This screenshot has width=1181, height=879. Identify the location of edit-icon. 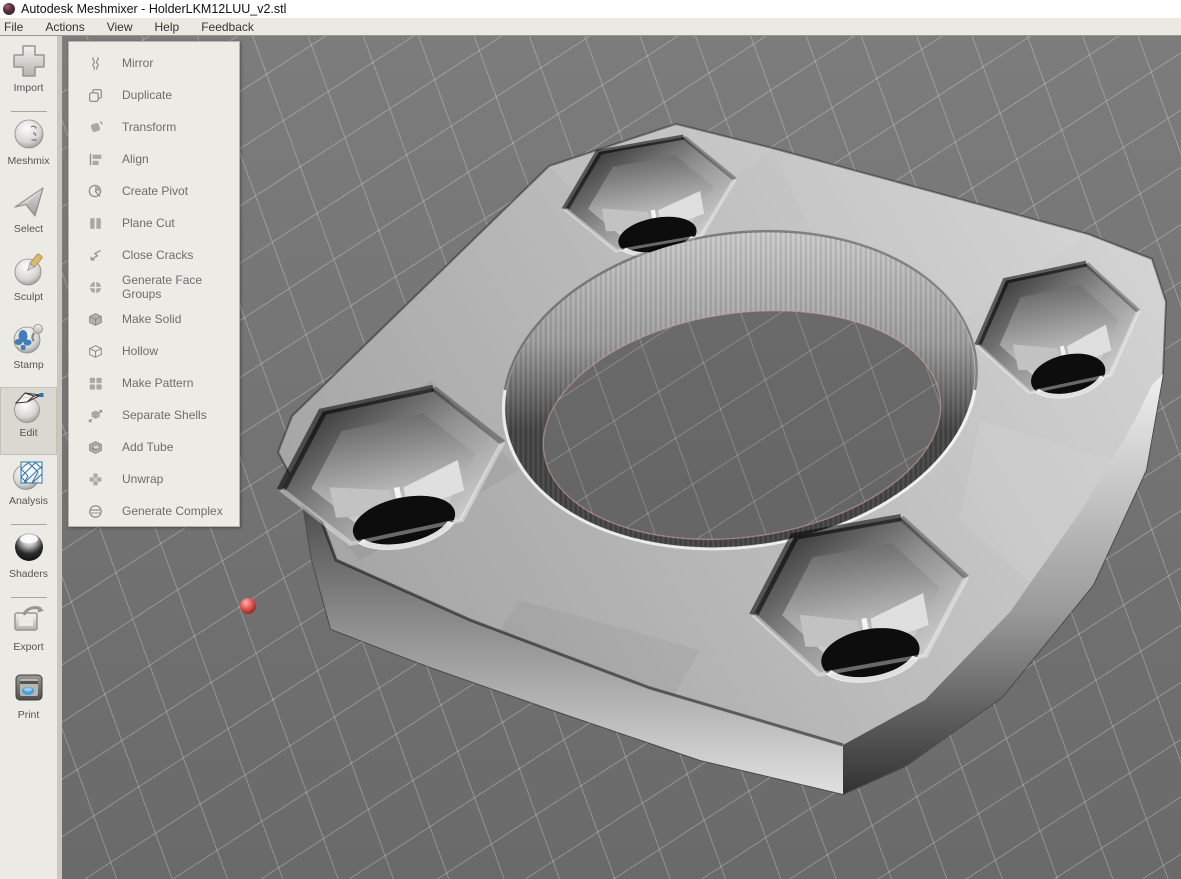
(28, 407).